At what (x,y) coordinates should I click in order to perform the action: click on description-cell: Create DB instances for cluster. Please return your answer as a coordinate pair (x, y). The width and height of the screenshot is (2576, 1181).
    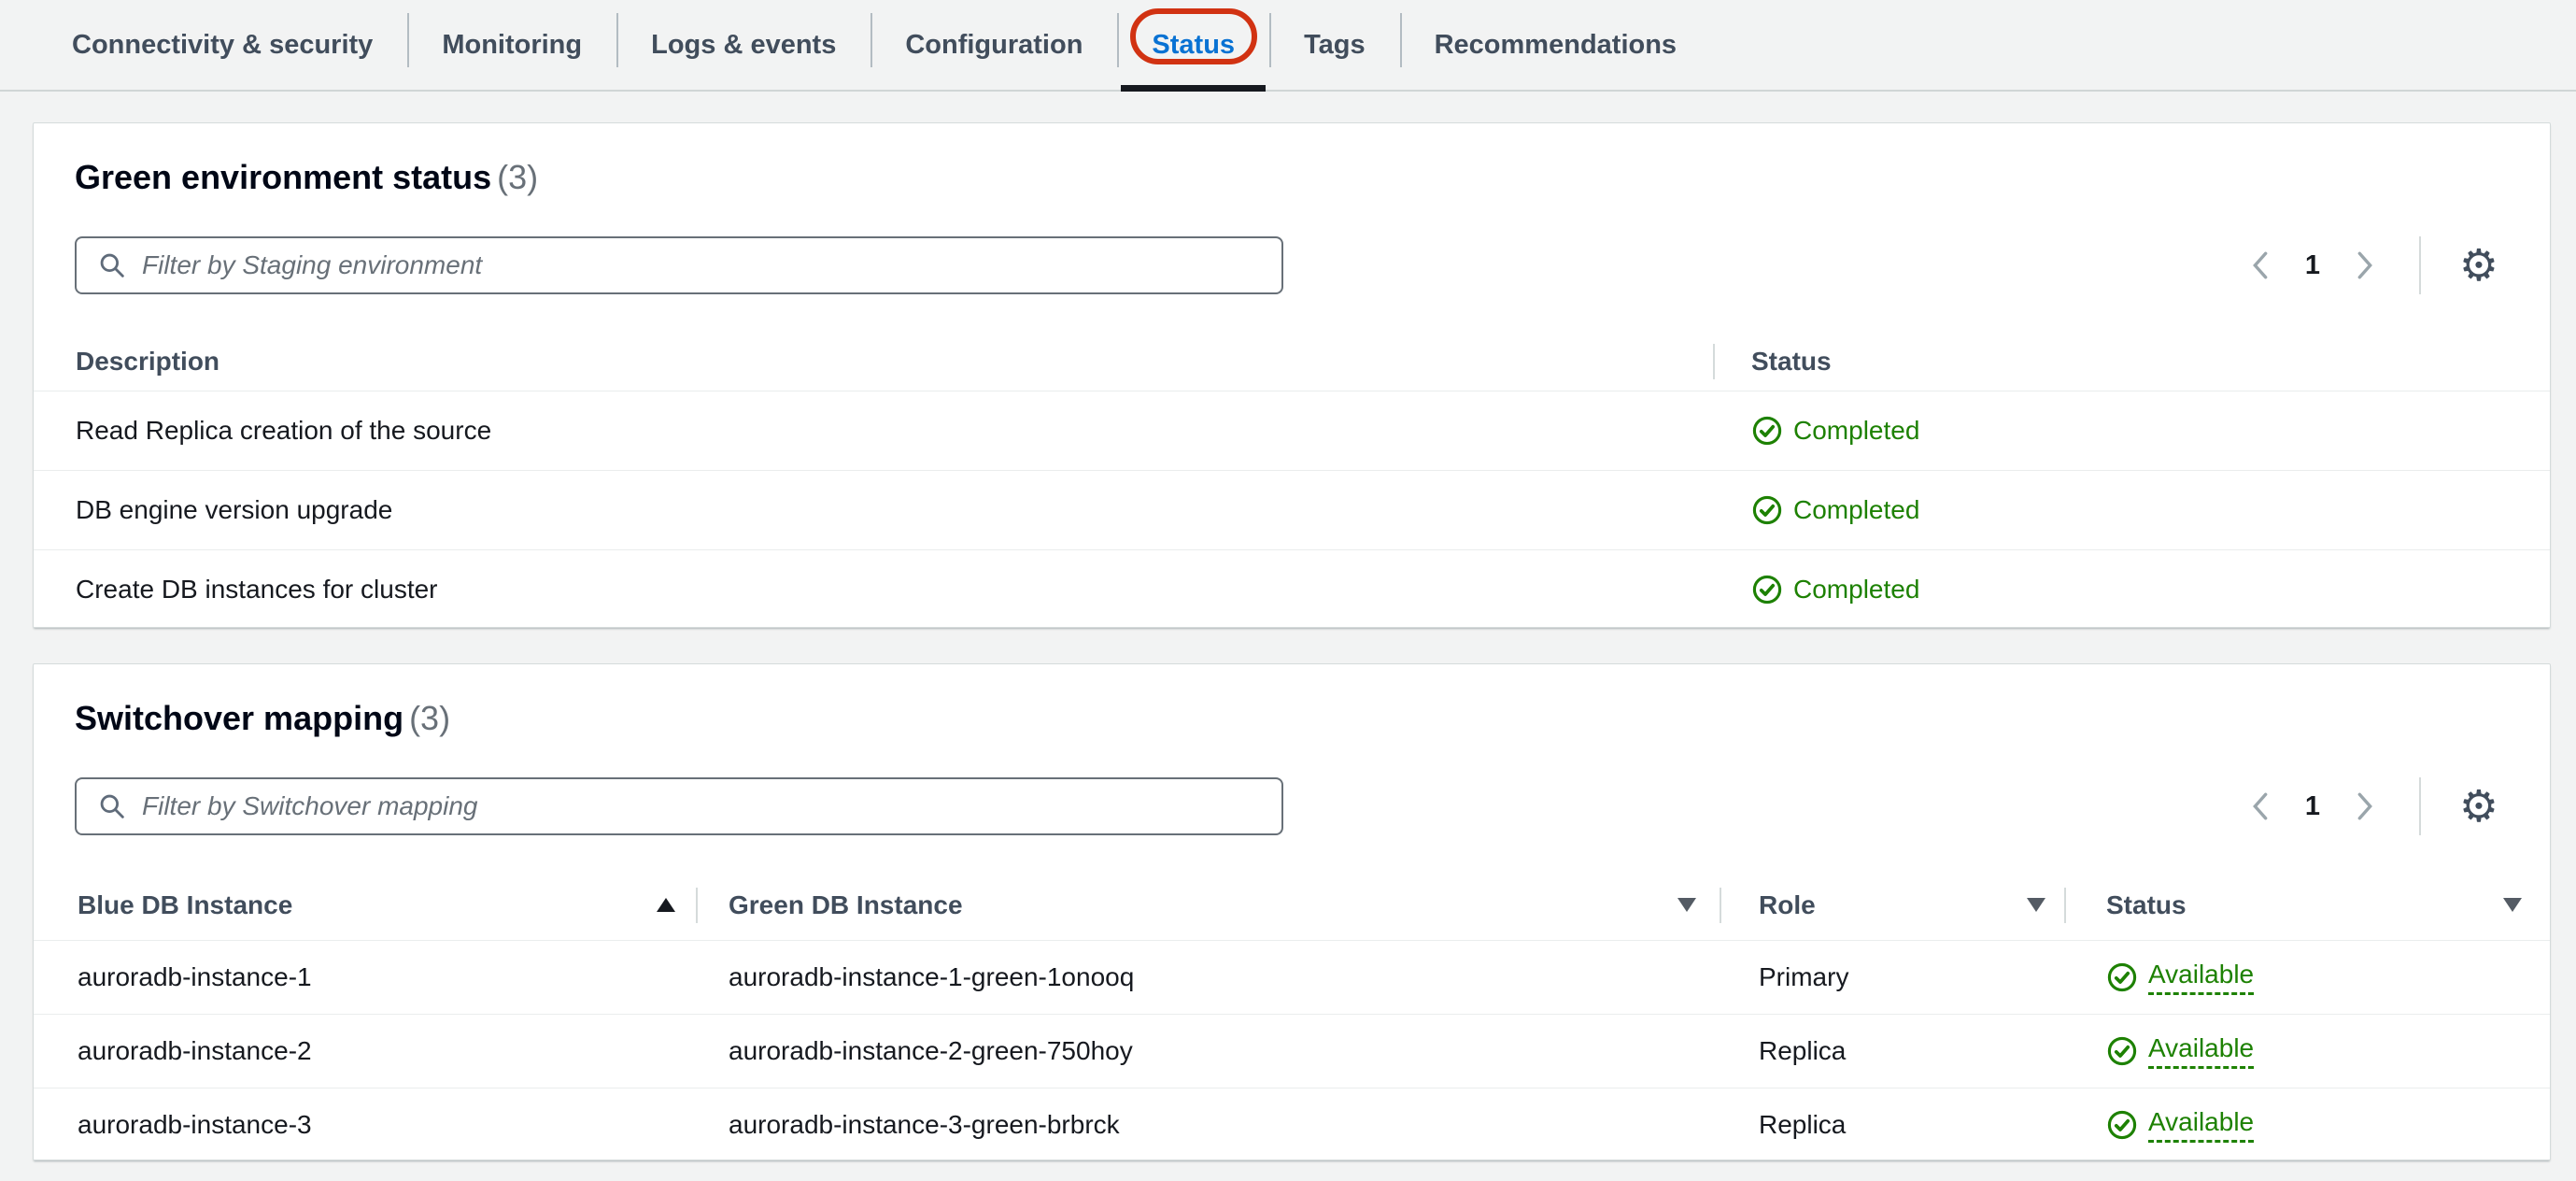
    Looking at the image, I should click on (257, 589).